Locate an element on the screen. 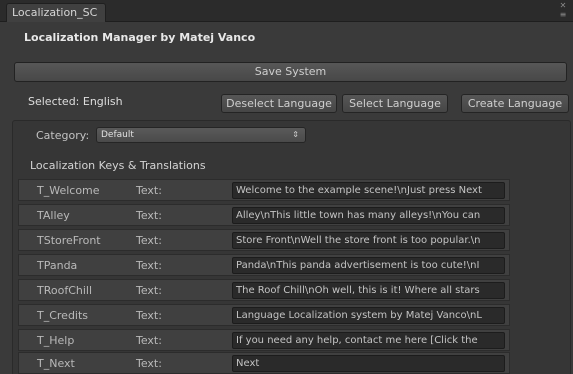 Image resolution: width=573 pixels, height=374 pixels. deselect-language-button: Deselect Language is located at coordinates (279, 103).